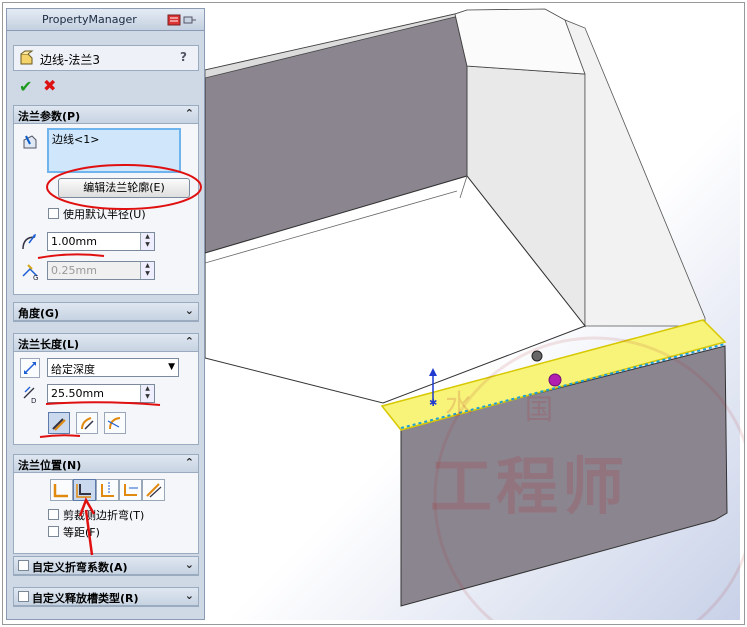 Image resolution: width=747 pixels, height=627 pixels. I want to click on cancel-button: ✖, so click(49, 85).